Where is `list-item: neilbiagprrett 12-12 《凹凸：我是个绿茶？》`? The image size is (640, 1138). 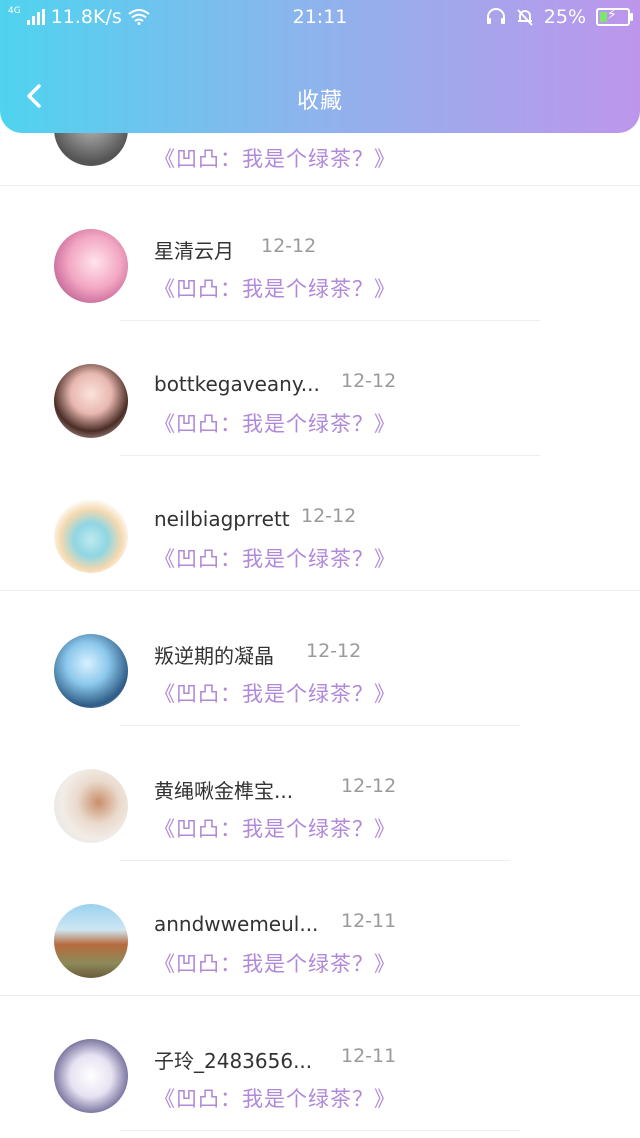 list-item: neilbiagprrett 12-12 《凹凸：我是个绿茶？》 is located at coordinates (320, 524).